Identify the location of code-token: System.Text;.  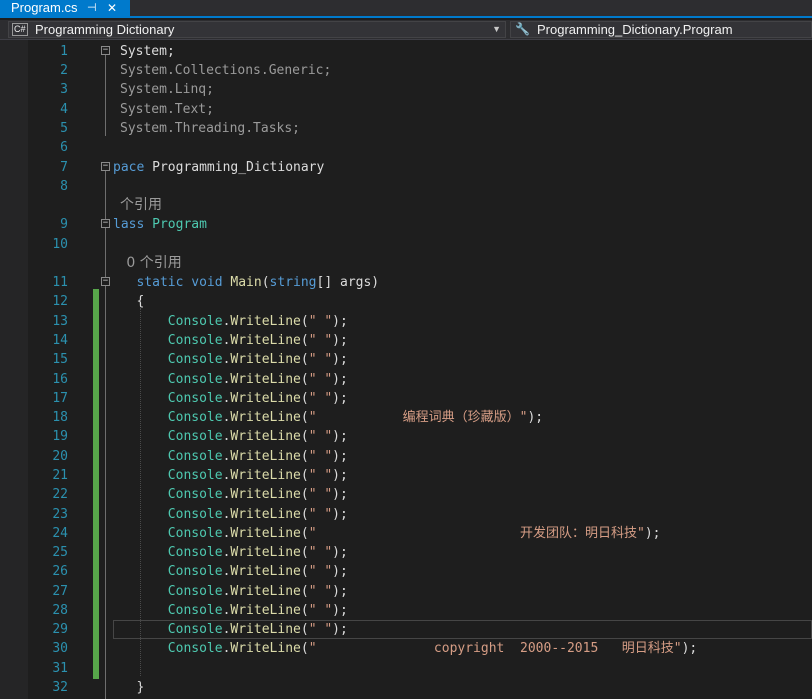
(167, 109).